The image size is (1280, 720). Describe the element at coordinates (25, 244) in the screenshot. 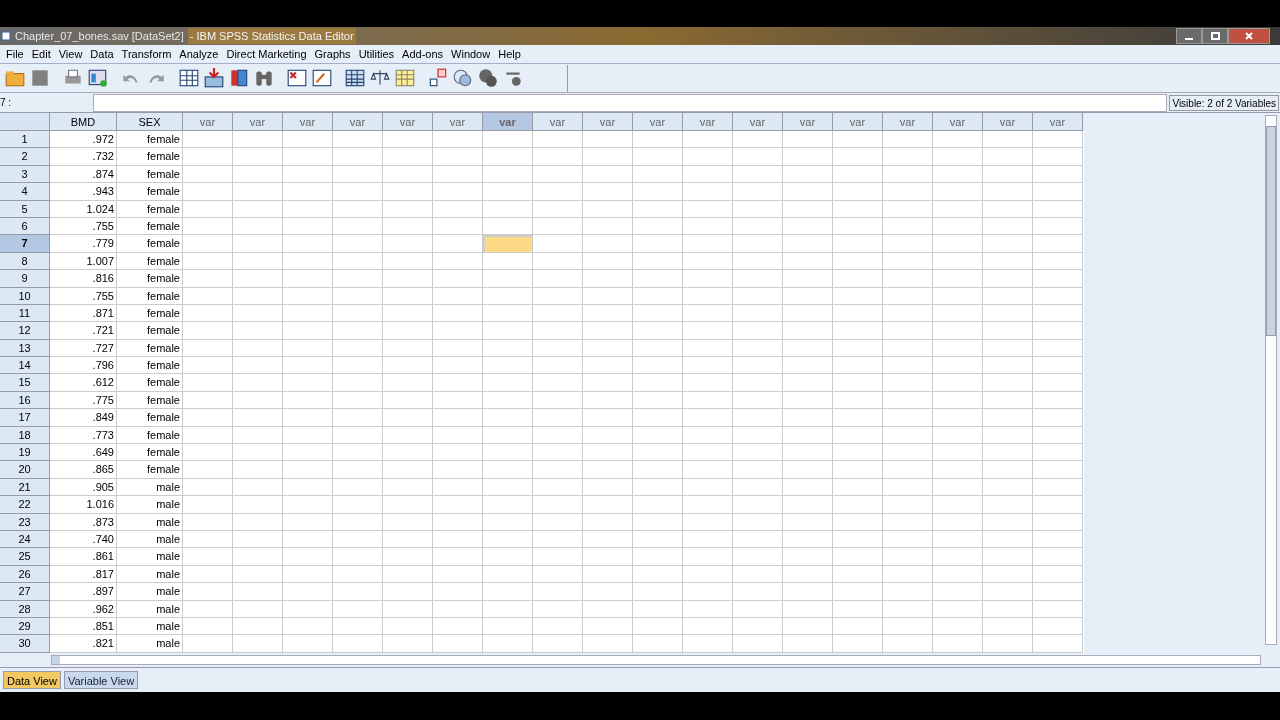

I see `row-header: 7` at that location.